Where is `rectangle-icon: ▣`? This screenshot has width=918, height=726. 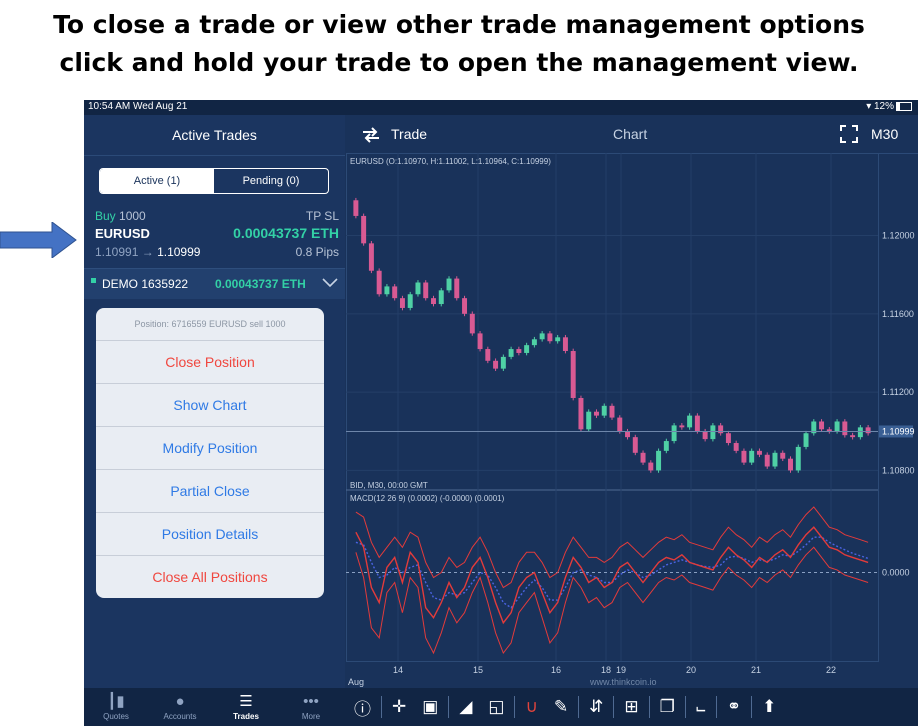 rectangle-icon: ▣ is located at coordinates (430, 707).